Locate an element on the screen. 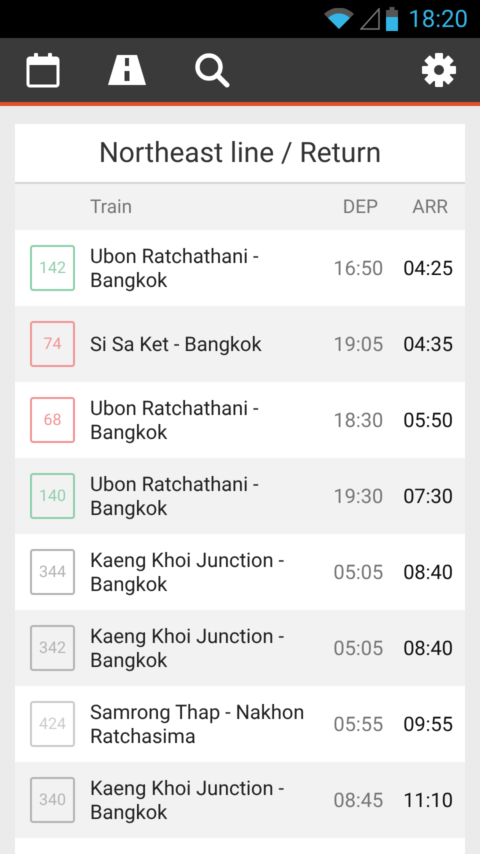  departure-time: 19:05 is located at coordinates (358, 344).